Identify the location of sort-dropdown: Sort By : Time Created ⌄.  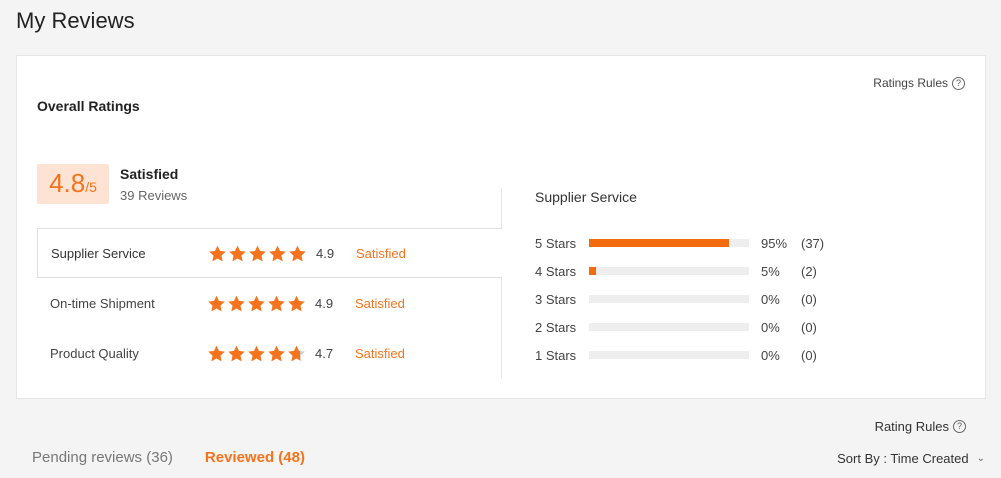
(911, 458).